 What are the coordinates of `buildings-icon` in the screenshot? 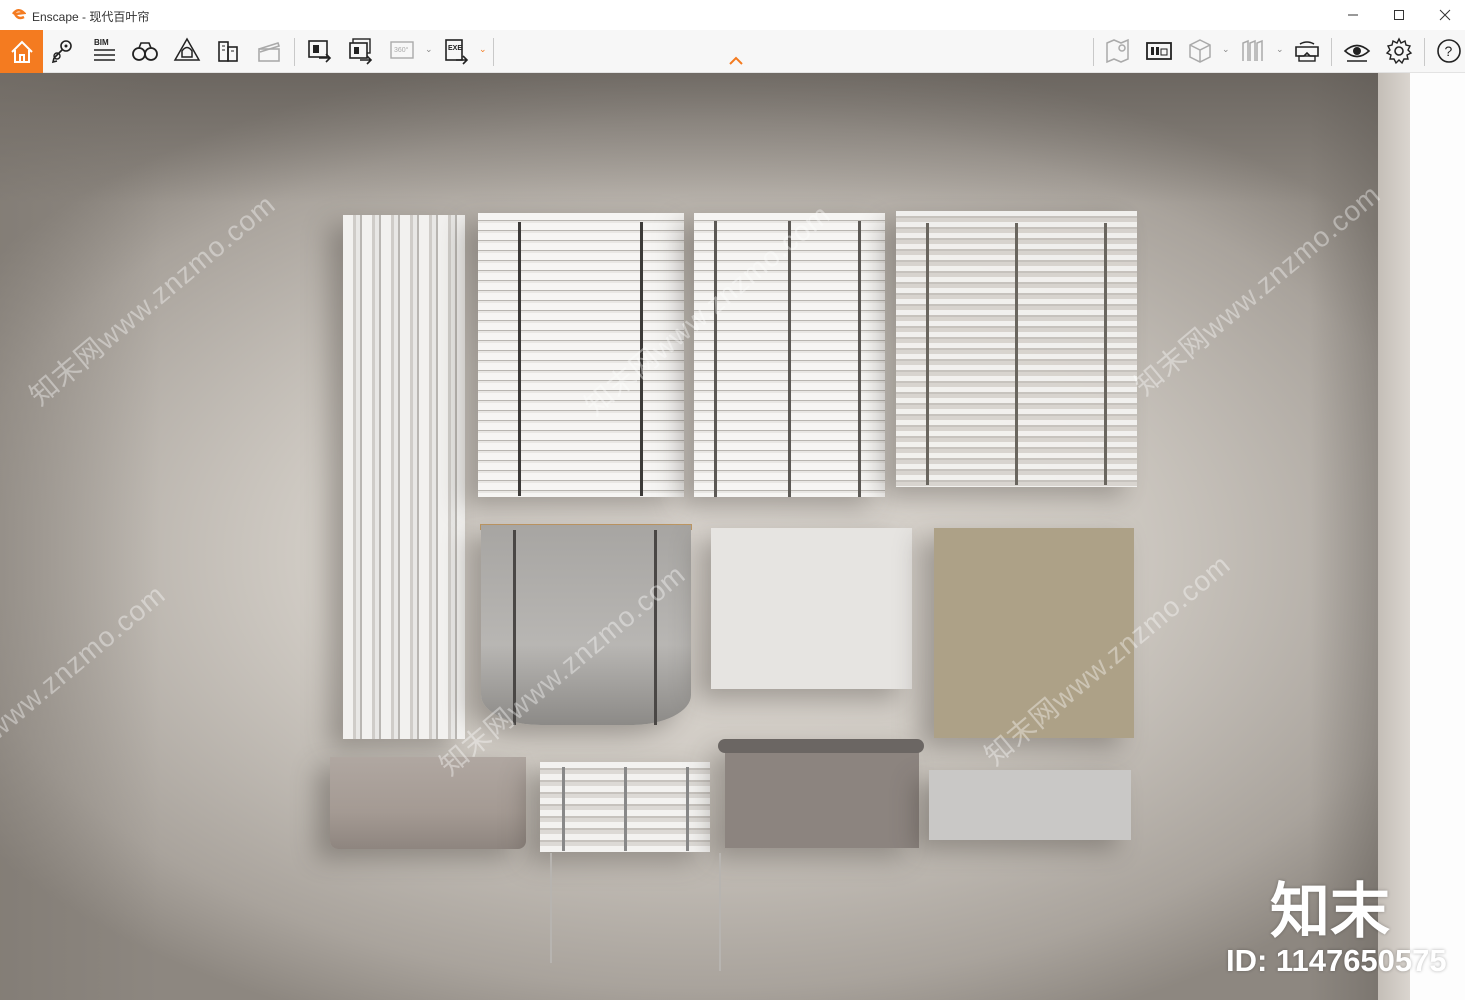 It's located at (228, 51).